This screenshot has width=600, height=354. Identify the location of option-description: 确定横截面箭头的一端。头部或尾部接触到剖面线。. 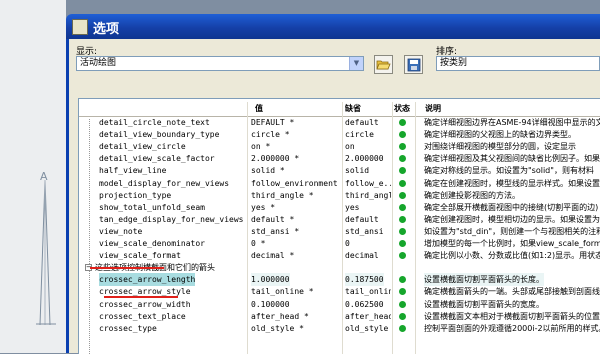
(512, 292).